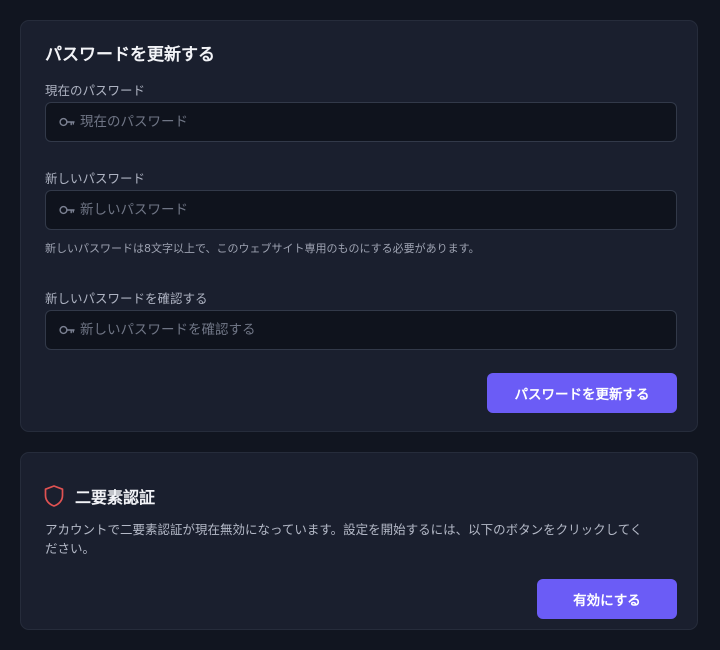  Describe the element at coordinates (262, 248) in the screenshot. I see `new-password-helper-text: 新しいパスワードは8文字以上で、このウェブサイト専用のものにする必要があります。` at that location.